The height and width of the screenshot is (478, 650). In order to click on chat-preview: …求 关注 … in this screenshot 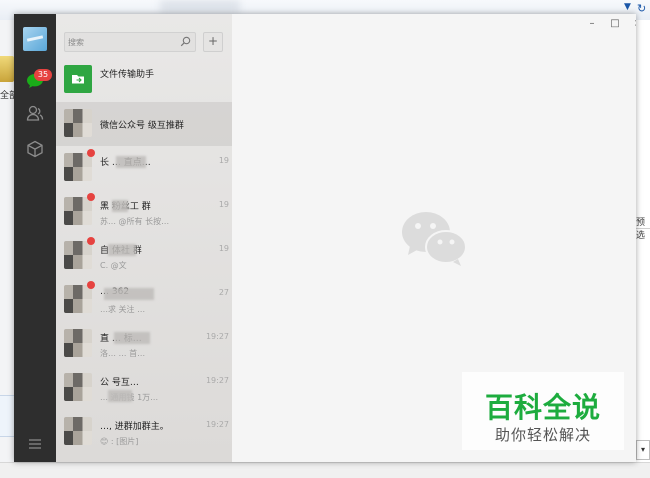, I will do `click(123, 309)`.